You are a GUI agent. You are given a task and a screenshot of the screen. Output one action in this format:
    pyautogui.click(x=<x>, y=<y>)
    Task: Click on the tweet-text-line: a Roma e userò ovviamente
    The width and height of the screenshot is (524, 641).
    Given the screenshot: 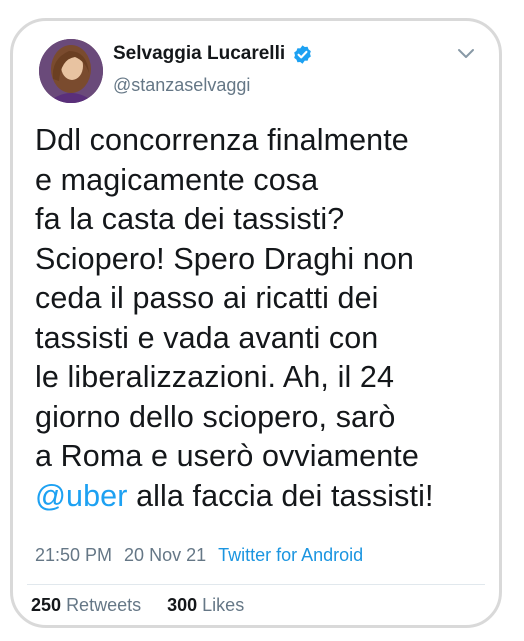 What is the action you would take?
    pyautogui.click(x=227, y=456)
    